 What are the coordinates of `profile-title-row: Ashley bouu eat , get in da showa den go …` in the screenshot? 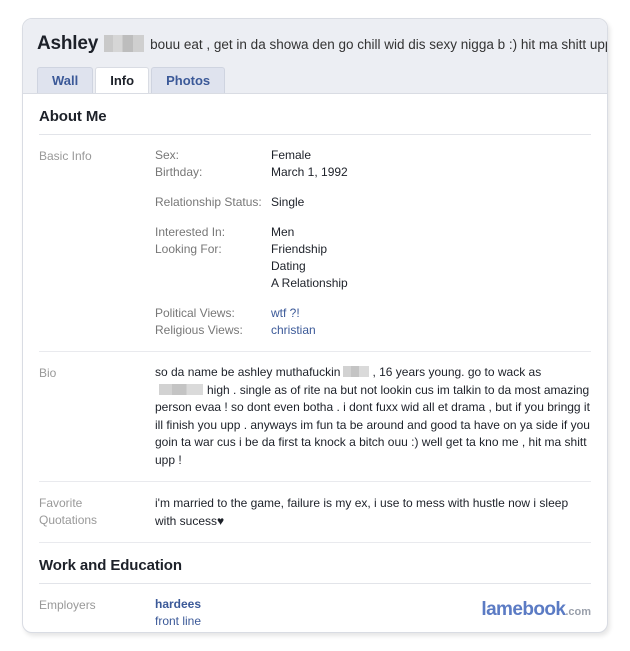 It's located at (322, 44).